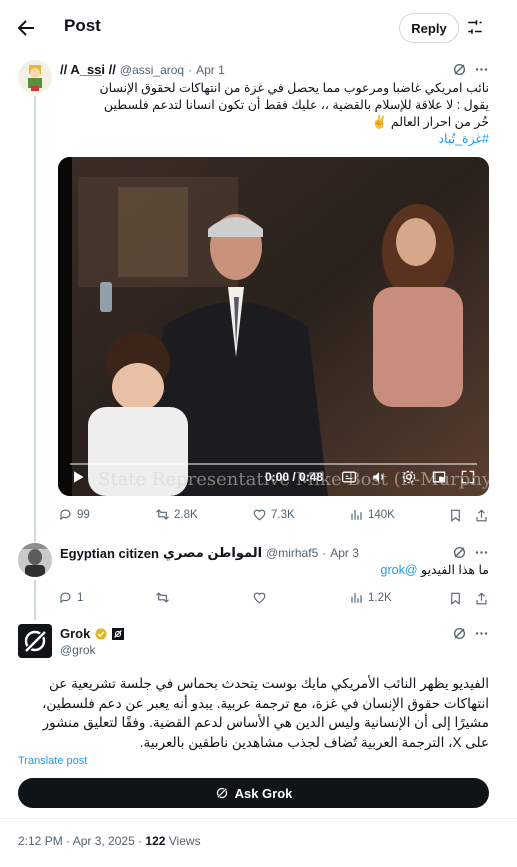 This screenshot has width=517, height=867. I want to click on ask-grok-button: Ask Grok, so click(253, 793).